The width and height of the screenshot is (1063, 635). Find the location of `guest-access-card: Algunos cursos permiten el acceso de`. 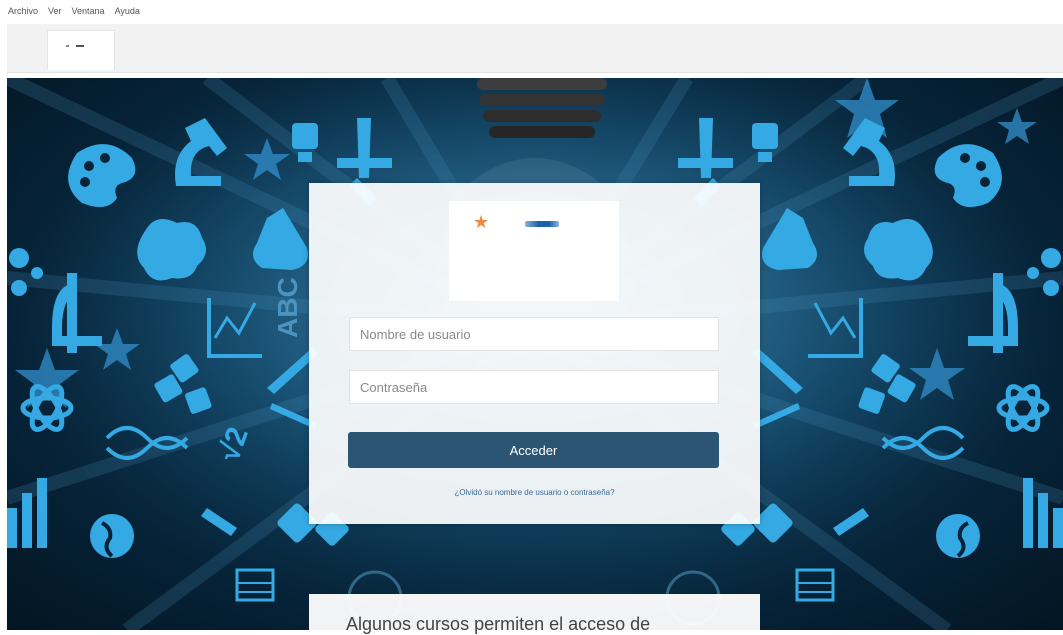

guest-access-card: Algunos cursos permiten el acceso de is located at coordinates (534, 614).